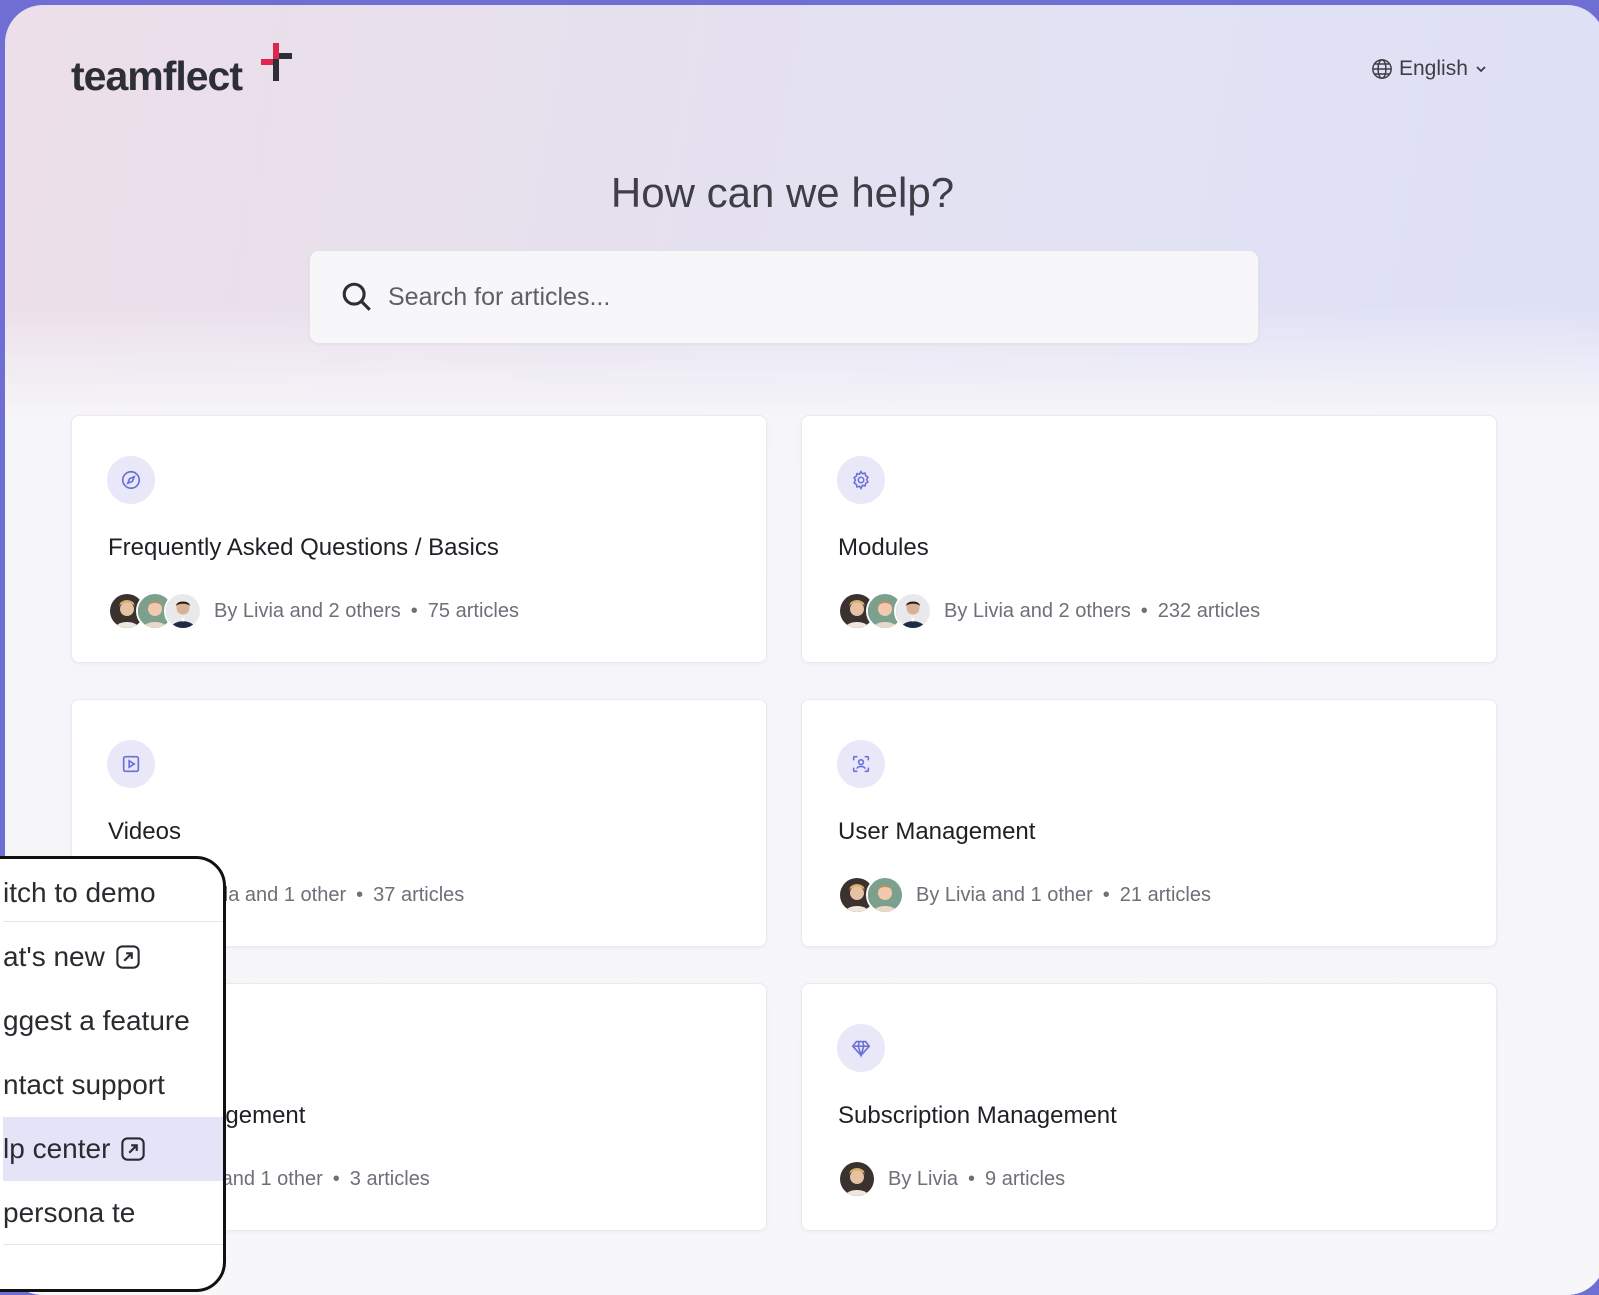  Describe the element at coordinates (419, 894) in the screenshot. I see `card-article-count: 37 articles` at that location.